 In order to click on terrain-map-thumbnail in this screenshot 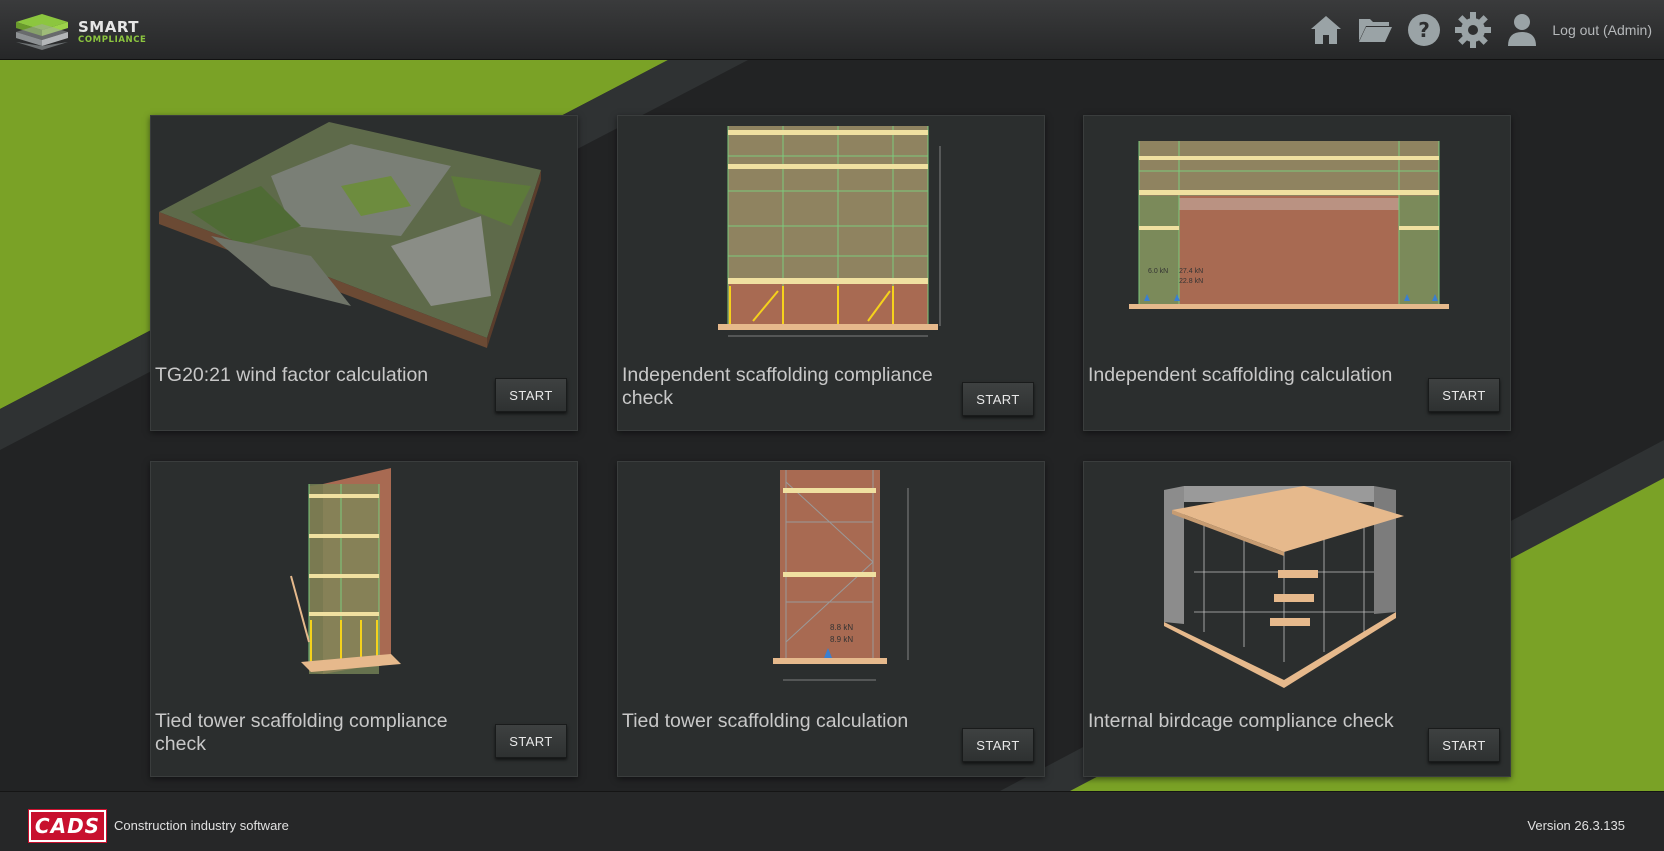, I will do `click(350, 235)`.